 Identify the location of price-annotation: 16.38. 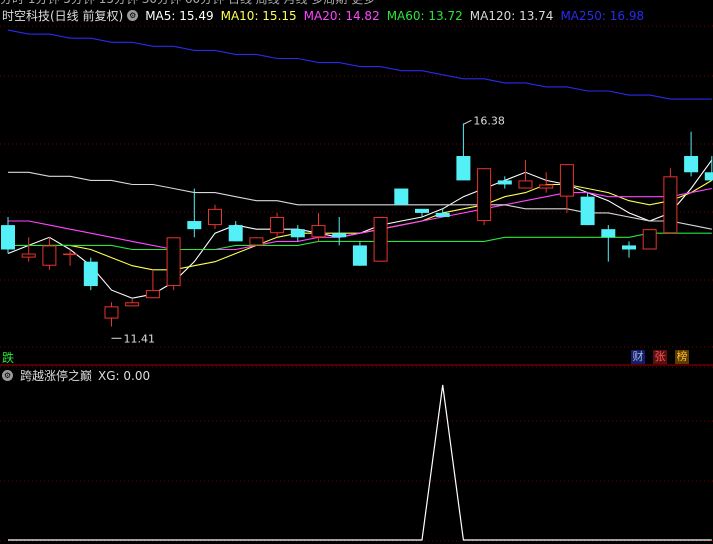
(484, 120).